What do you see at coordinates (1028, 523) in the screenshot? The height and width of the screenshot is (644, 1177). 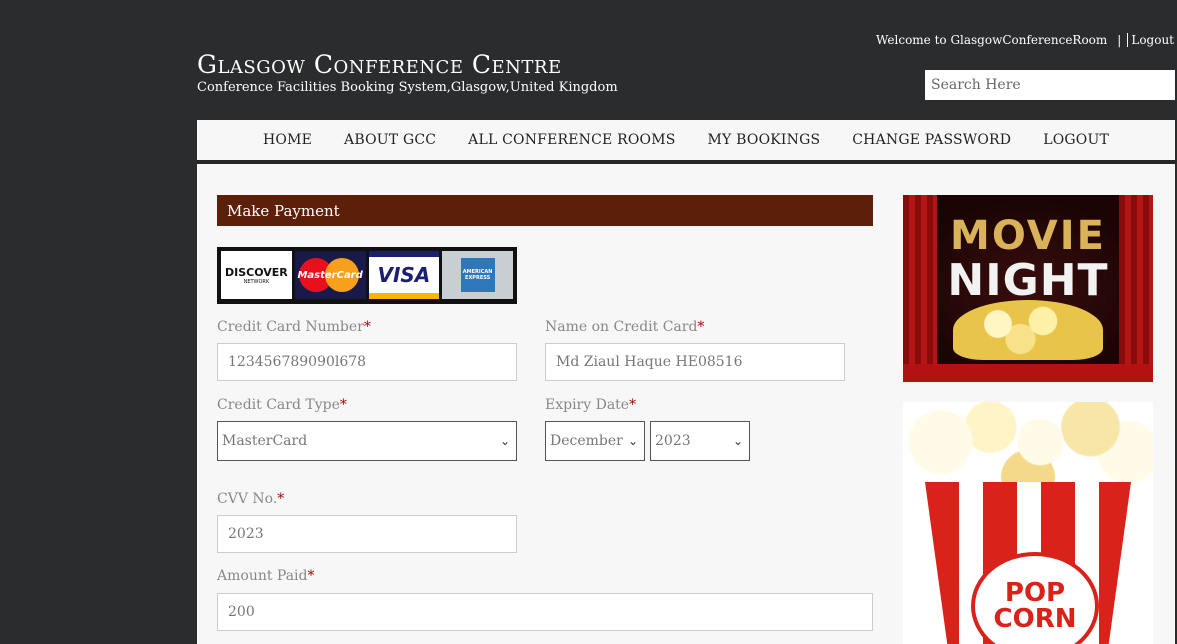 I see `popcorn-ad: POP CORN` at bounding box center [1028, 523].